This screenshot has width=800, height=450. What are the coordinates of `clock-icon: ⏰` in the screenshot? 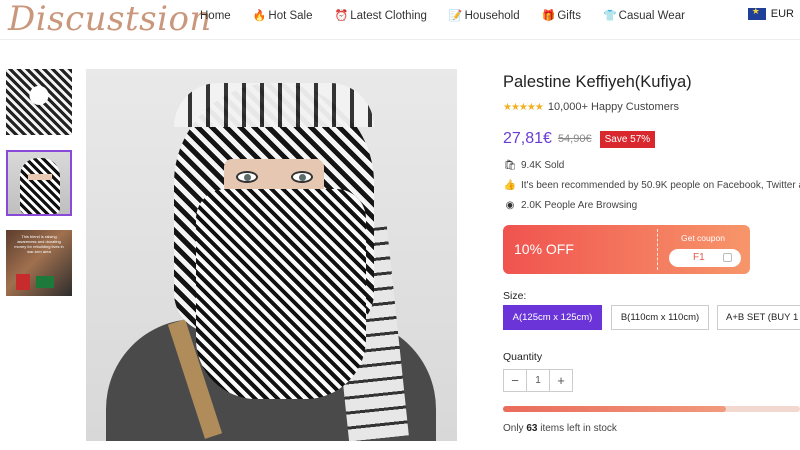 It's located at (341, 16).